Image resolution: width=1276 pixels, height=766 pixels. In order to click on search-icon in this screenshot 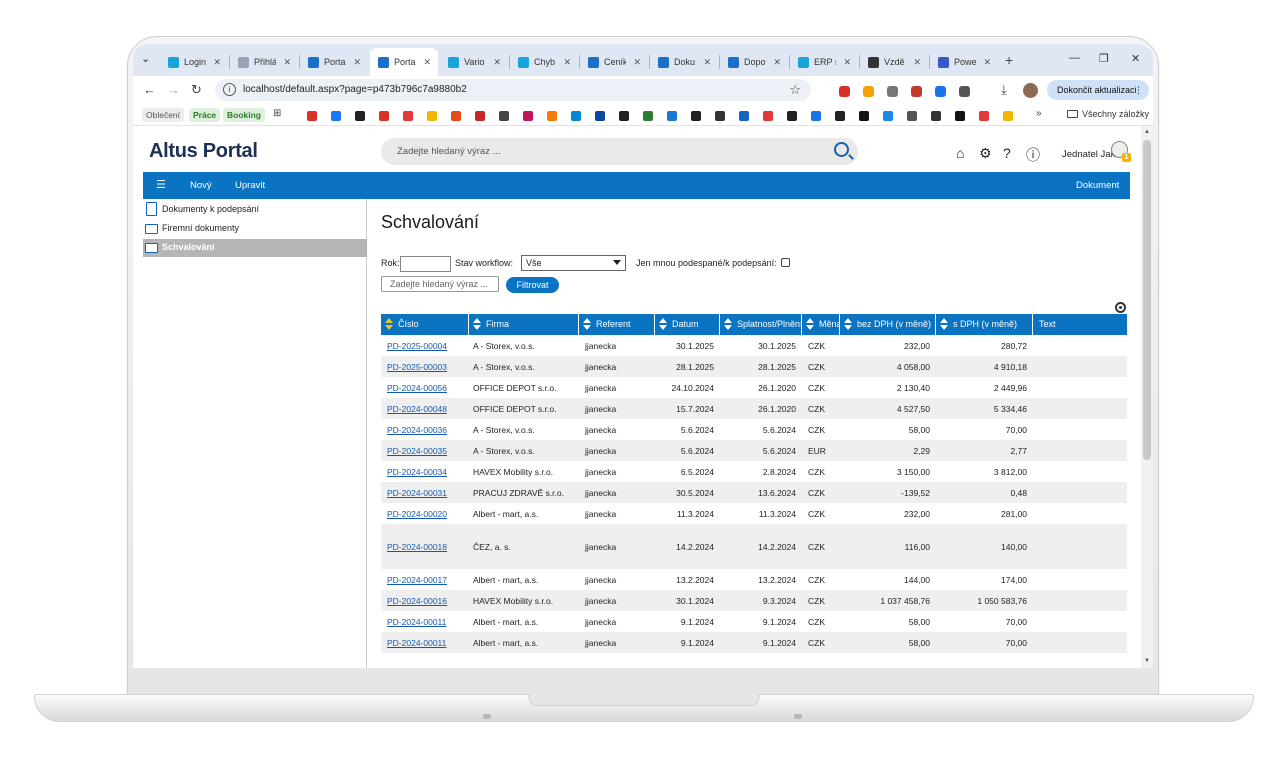, I will do `click(841, 149)`.